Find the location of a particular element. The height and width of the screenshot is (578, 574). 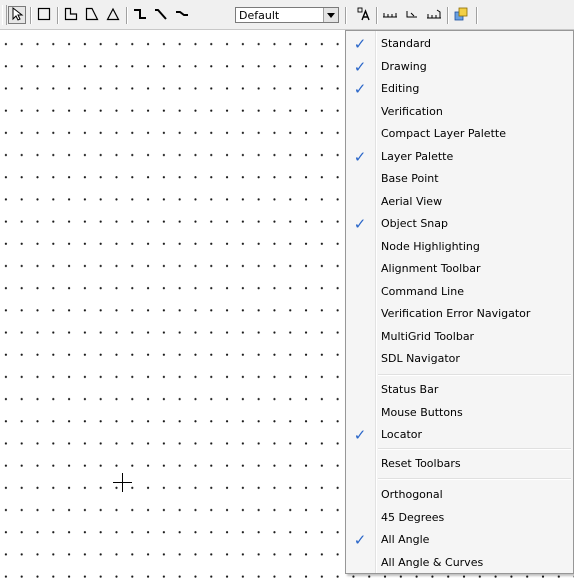

menu-item-sdl-navigator: SDL Navigator is located at coordinates (459, 359).